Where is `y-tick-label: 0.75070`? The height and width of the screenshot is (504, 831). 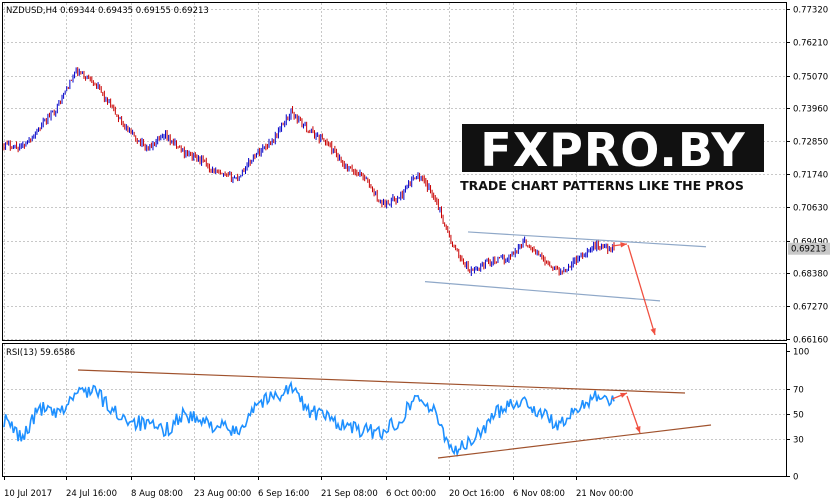
y-tick-label: 0.75070 is located at coordinates (810, 78).